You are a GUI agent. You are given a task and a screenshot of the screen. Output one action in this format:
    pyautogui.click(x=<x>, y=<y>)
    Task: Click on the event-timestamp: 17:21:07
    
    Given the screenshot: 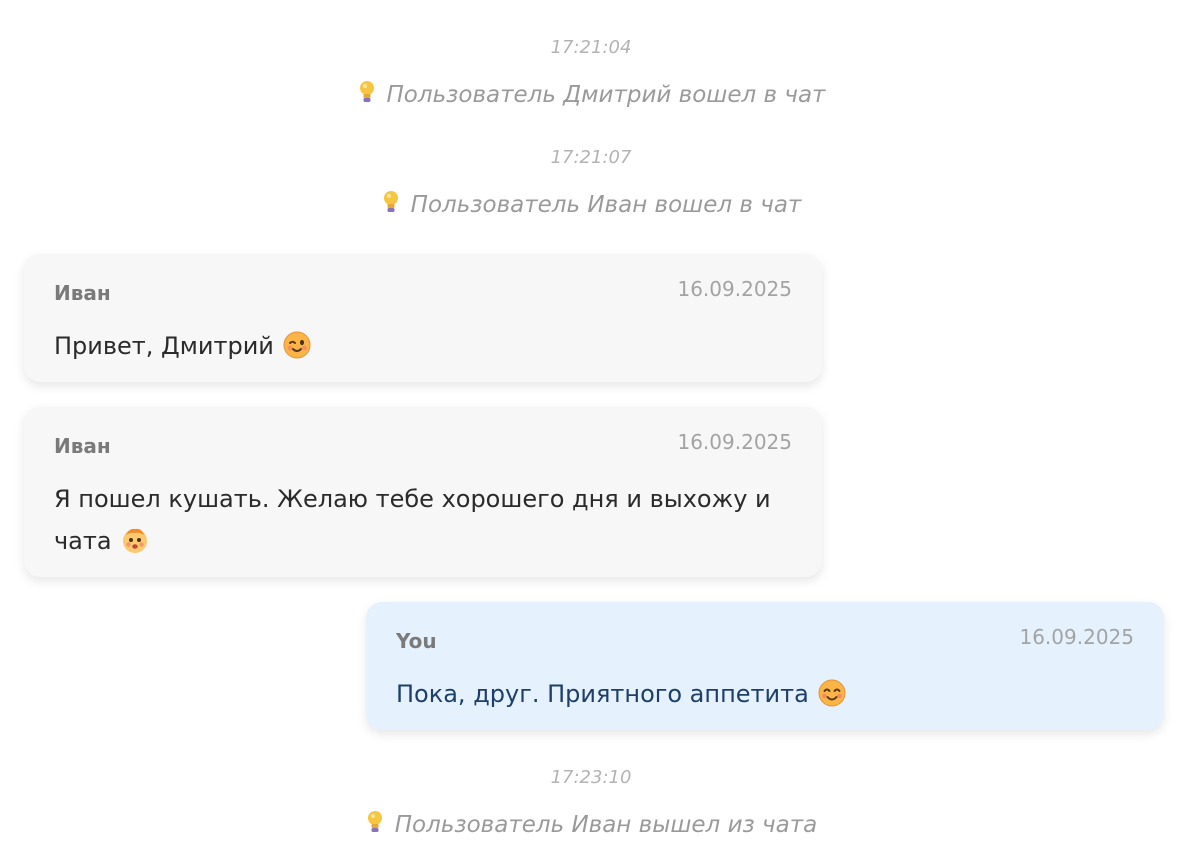 What is the action you would take?
    pyautogui.click(x=591, y=157)
    